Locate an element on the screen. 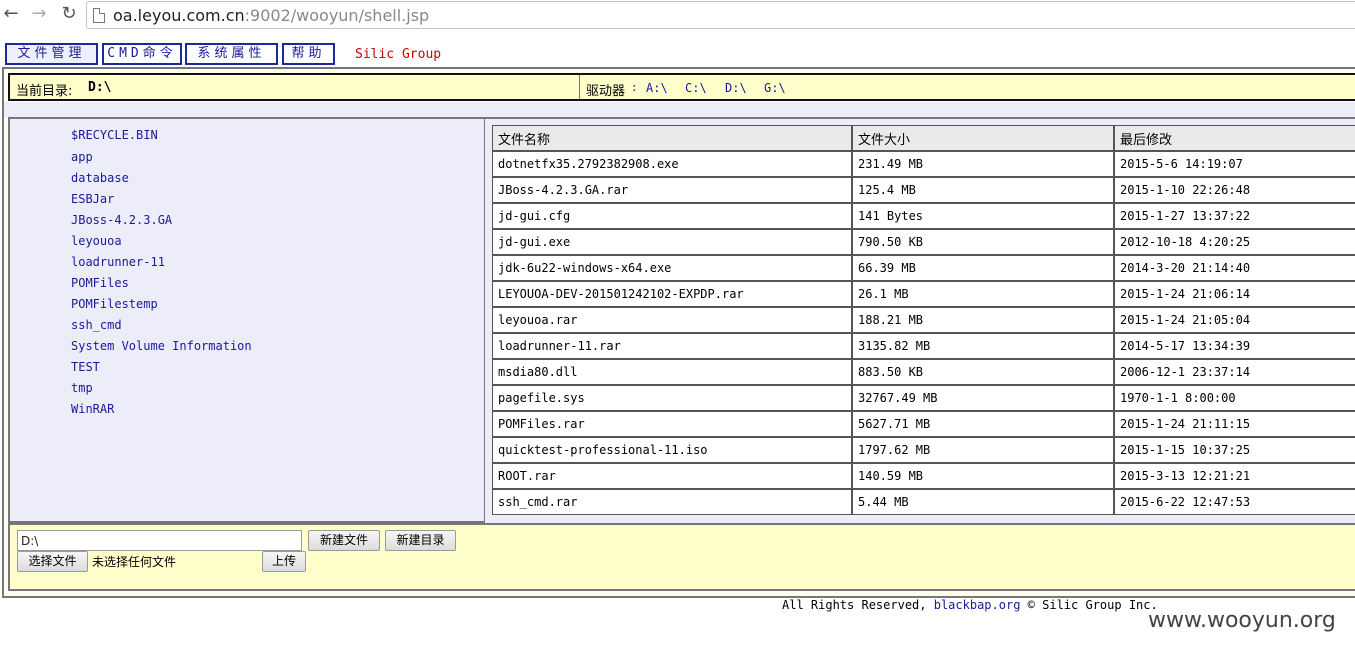 Image resolution: width=1355 pixels, height=652 pixels. table-row: msdia80.dll 883.50 KB 2006-12-1 23:37:14 is located at coordinates (923, 372).